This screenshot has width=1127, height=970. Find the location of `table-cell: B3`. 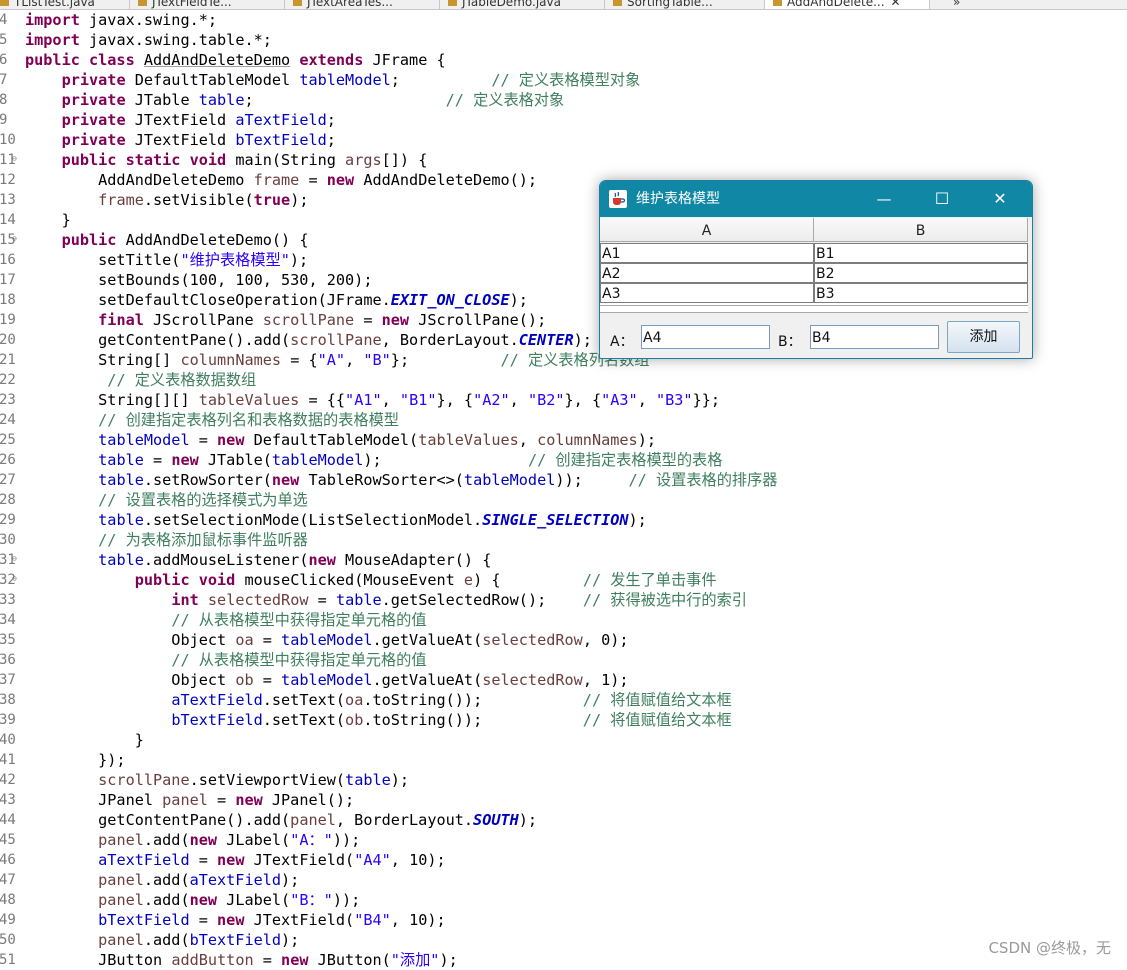

table-cell: B3 is located at coordinates (921, 293).